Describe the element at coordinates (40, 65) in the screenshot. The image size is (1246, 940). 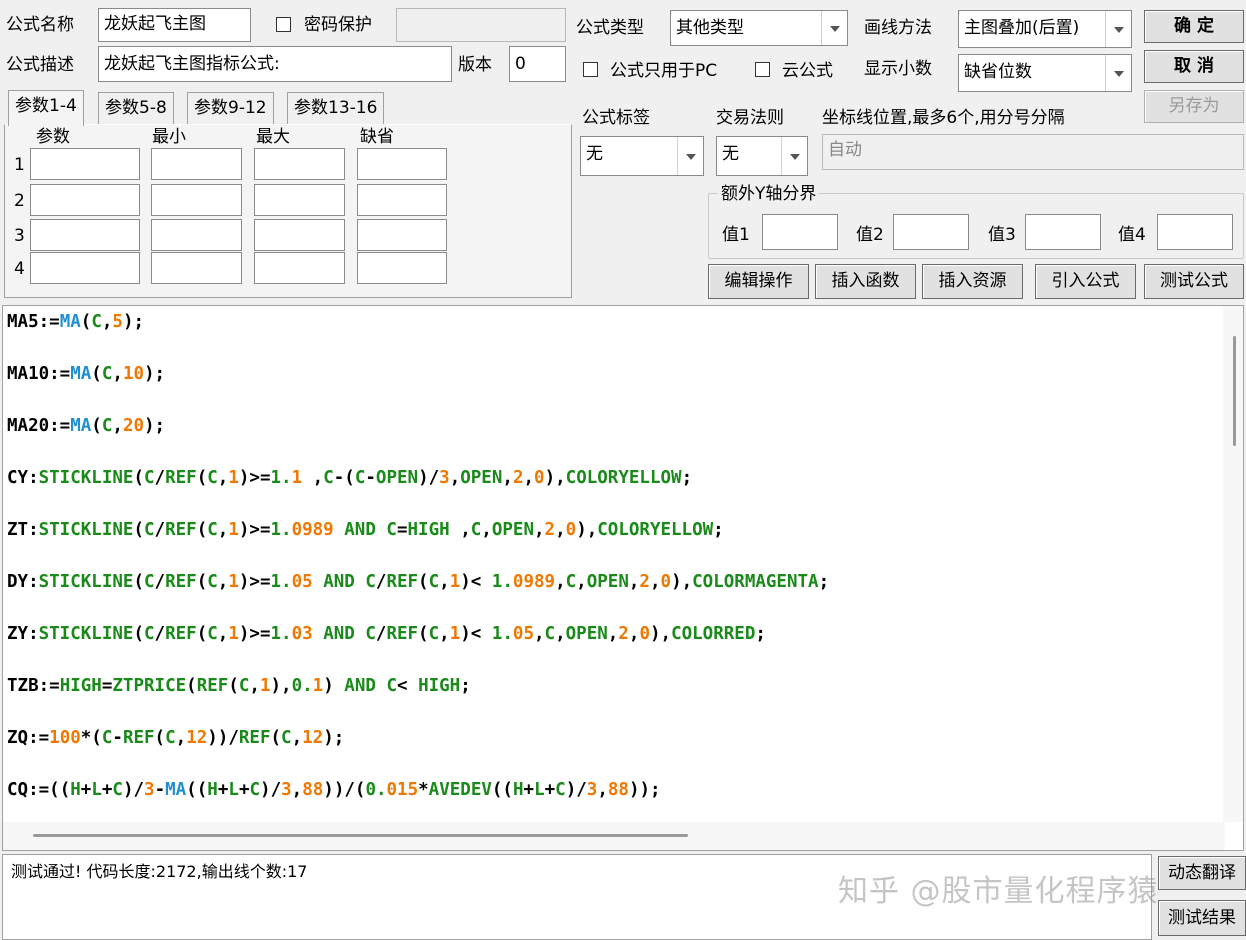
I see `formula-desc-label: 公式描述` at that location.